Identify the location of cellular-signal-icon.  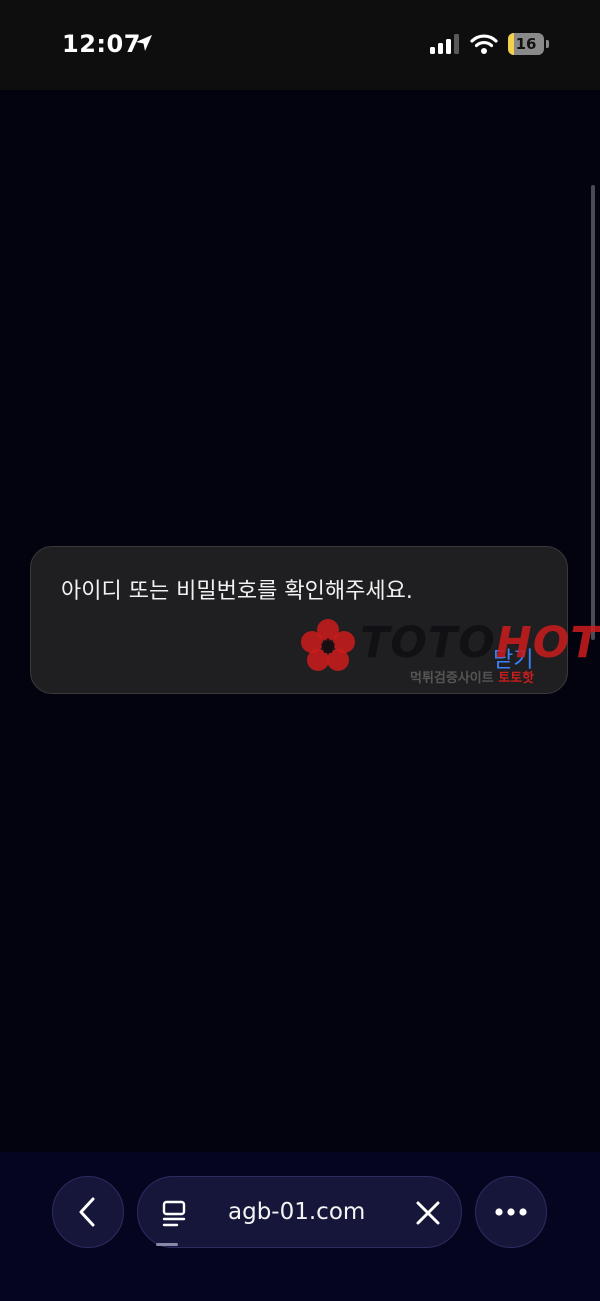
(444, 44).